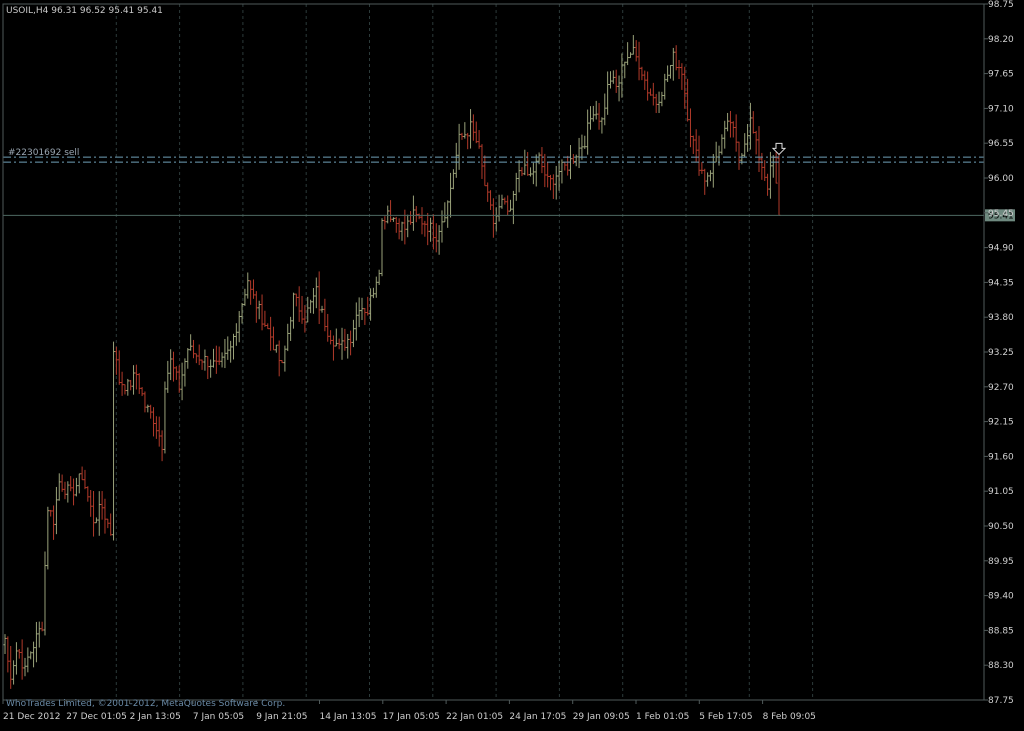  Describe the element at coordinates (1001, 666) in the screenshot. I see `y-tick-label: 88.30` at that location.